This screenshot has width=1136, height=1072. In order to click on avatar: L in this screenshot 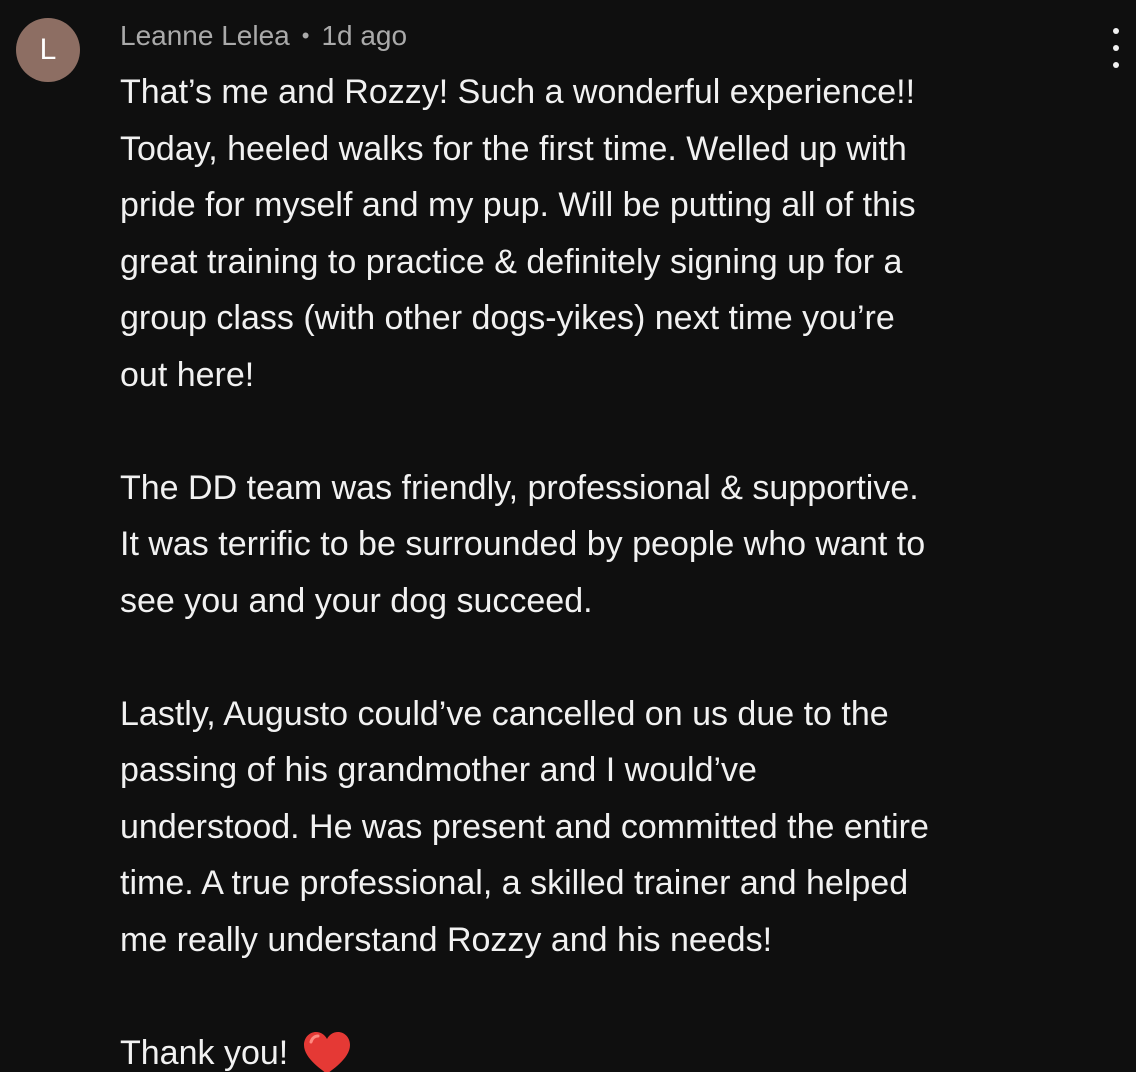, I will do `click(48, 50)`.